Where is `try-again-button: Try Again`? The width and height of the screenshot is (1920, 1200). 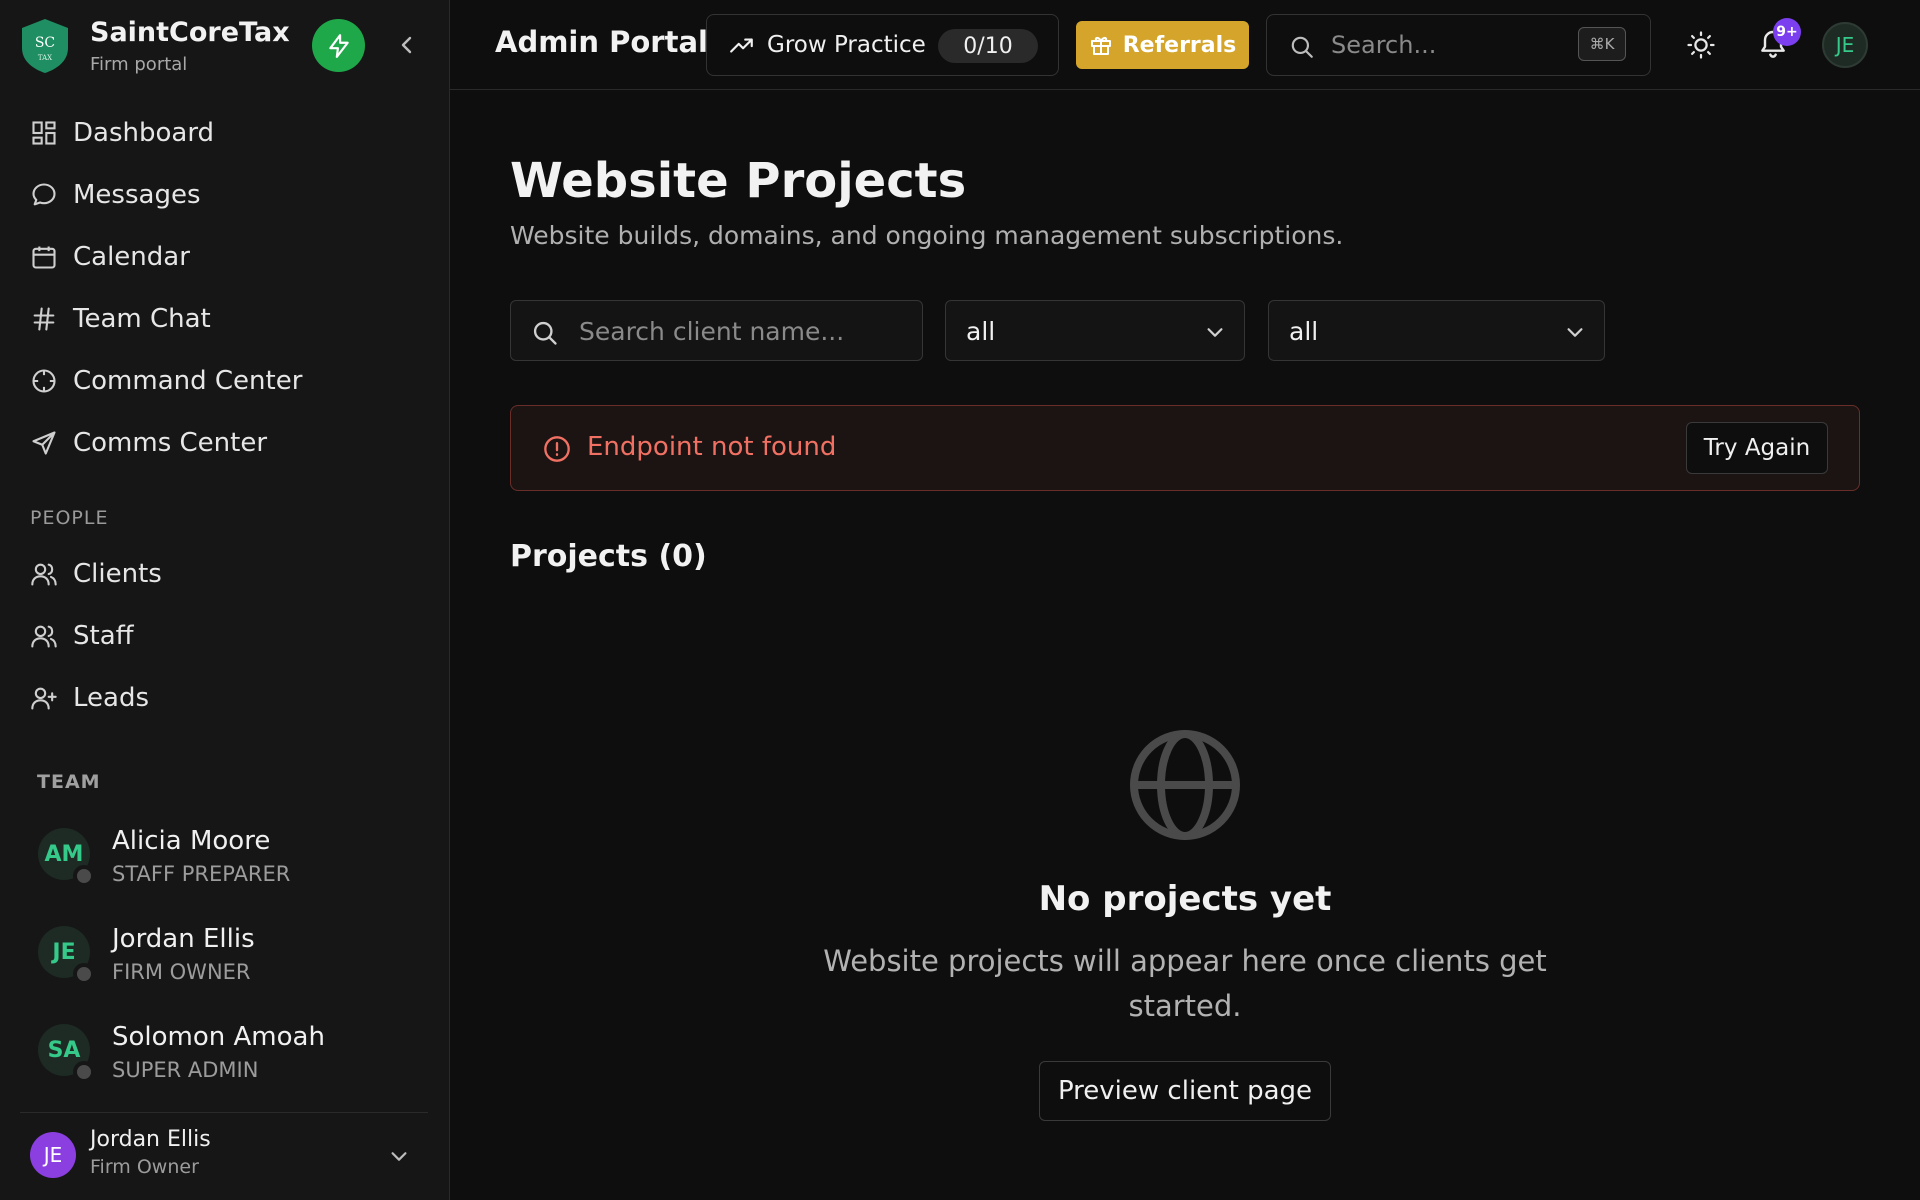
try-again-button: Try Again is located at coordinates (1757, 448).